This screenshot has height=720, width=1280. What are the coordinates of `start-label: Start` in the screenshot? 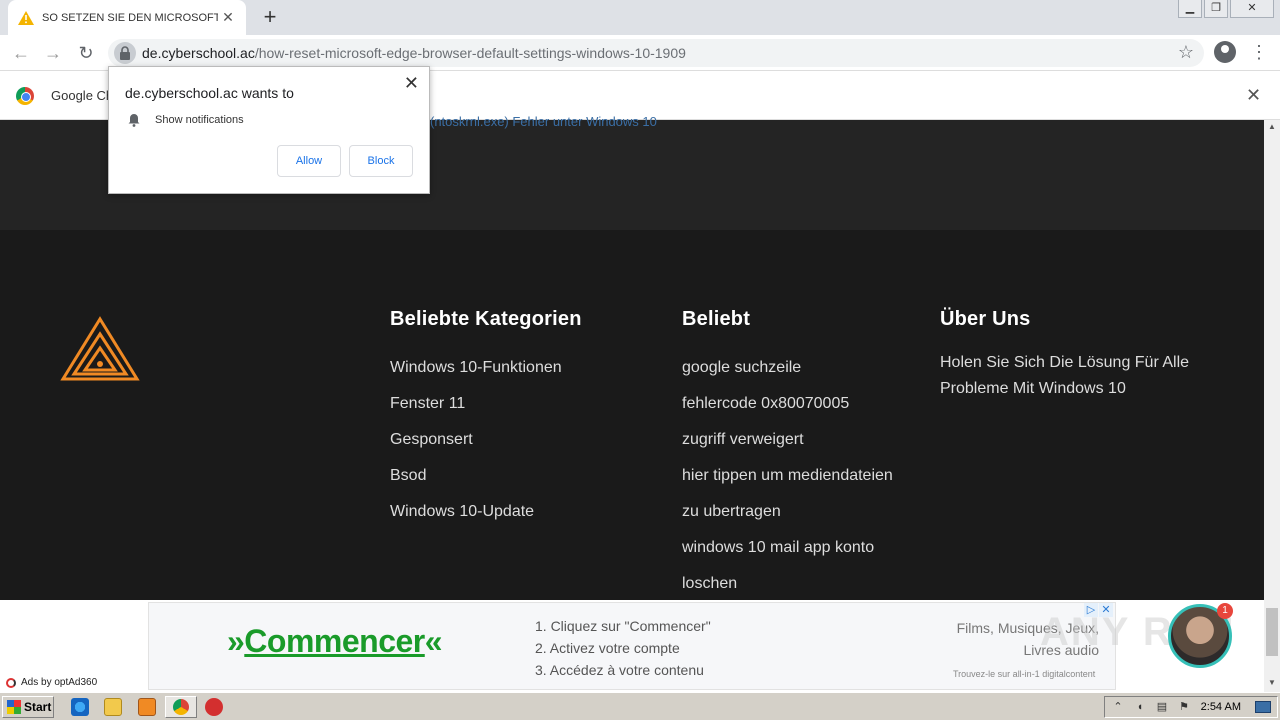 It's located at (38, 707).